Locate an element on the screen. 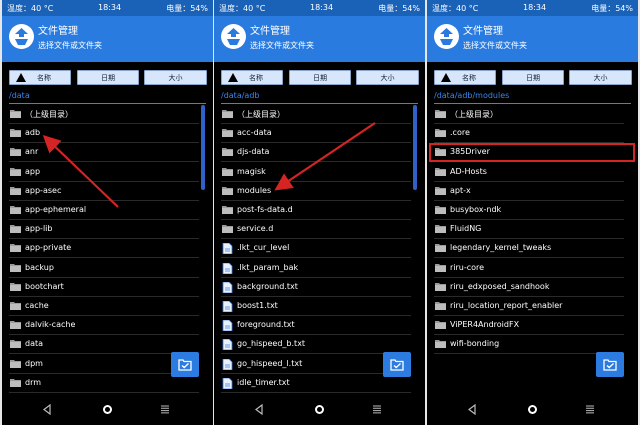 This screenshot has height=425, width=640. sort-bar: 名称 日期 大小 is located at coordinates (107, 78).